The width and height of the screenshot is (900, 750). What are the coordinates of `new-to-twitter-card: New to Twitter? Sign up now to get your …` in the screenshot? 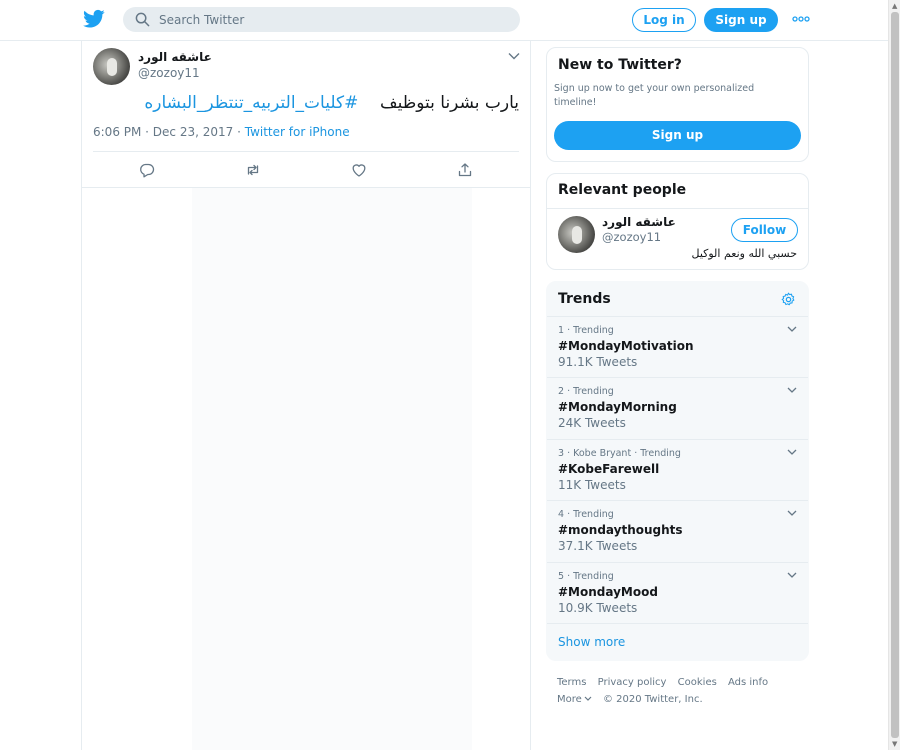 It's located at (677, 104).